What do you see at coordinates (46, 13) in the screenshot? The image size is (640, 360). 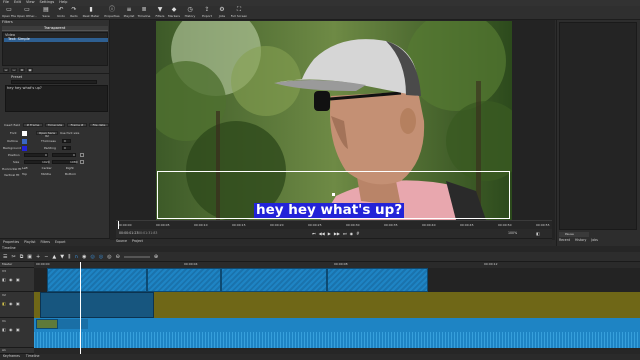 I see `save-button: ▤ Save` at bounding box center [46, 13].